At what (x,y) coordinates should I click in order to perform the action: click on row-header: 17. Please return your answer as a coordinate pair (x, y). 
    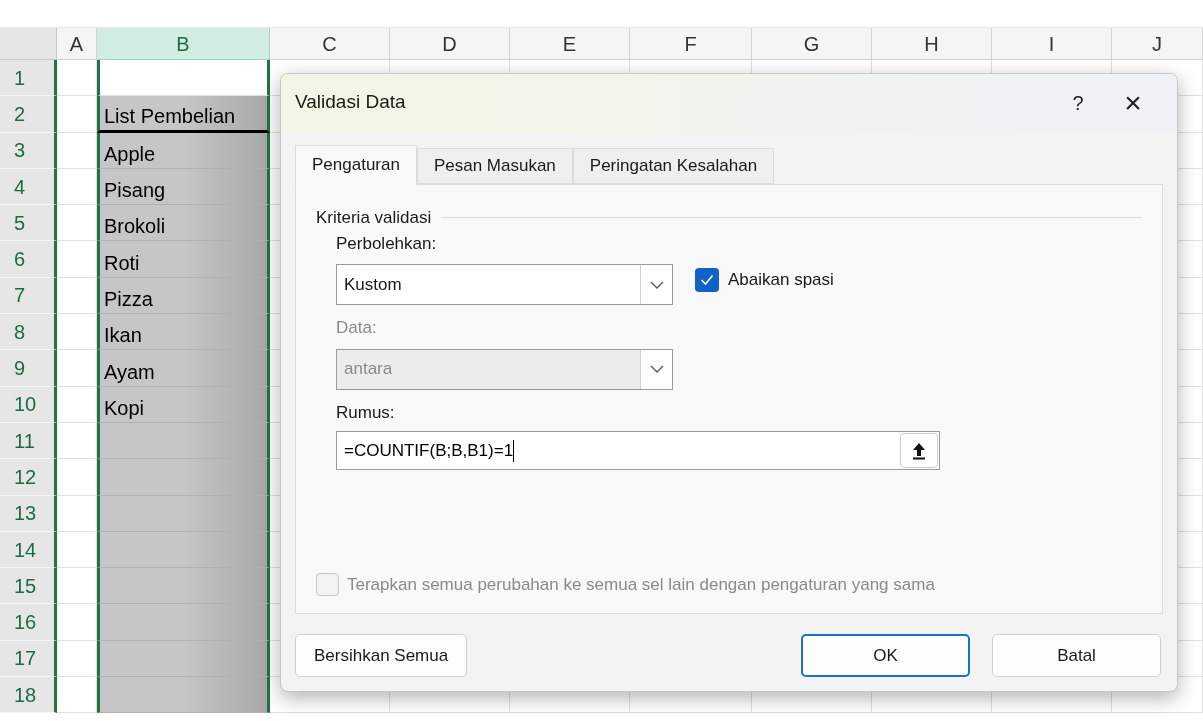
    Looking at the image, I should click on (28, 659).